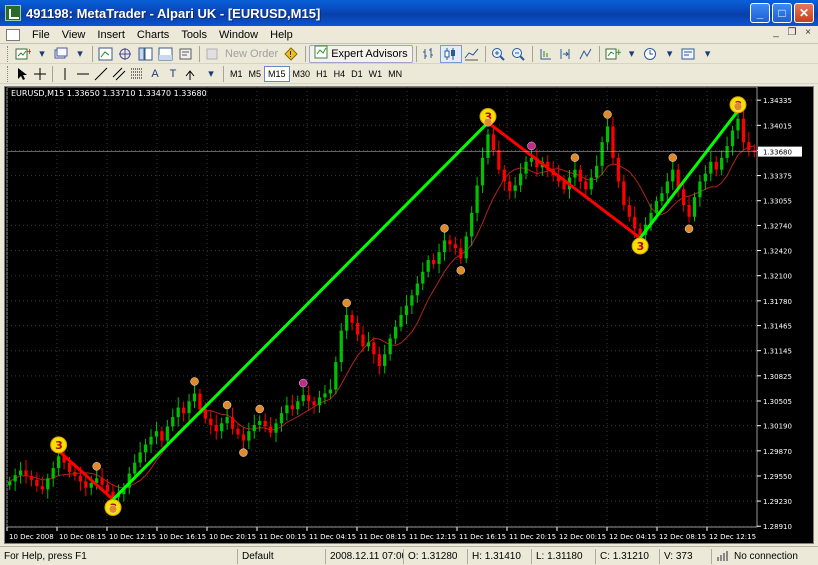  What do you see at coordinates (146, 54) in the screenshot?
I see `navigator-icon` at bounding box center [146, 54].